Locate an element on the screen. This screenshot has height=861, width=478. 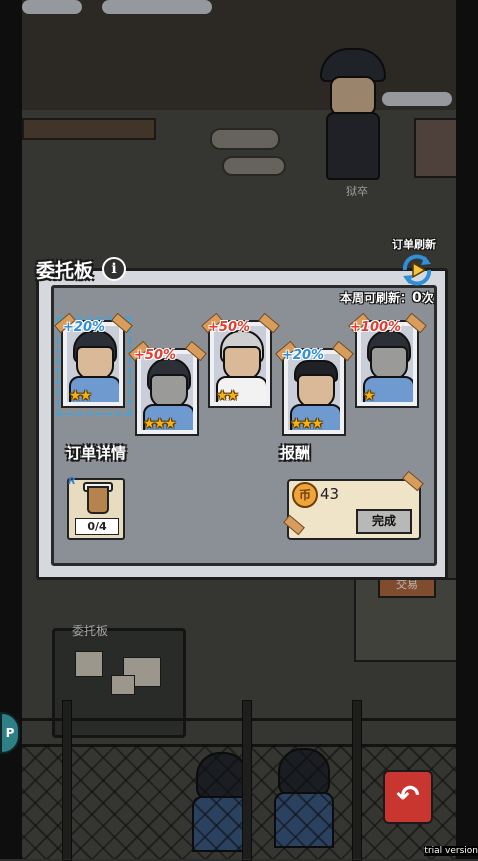
refresh-orders-button is located at coordinates (417, 270).